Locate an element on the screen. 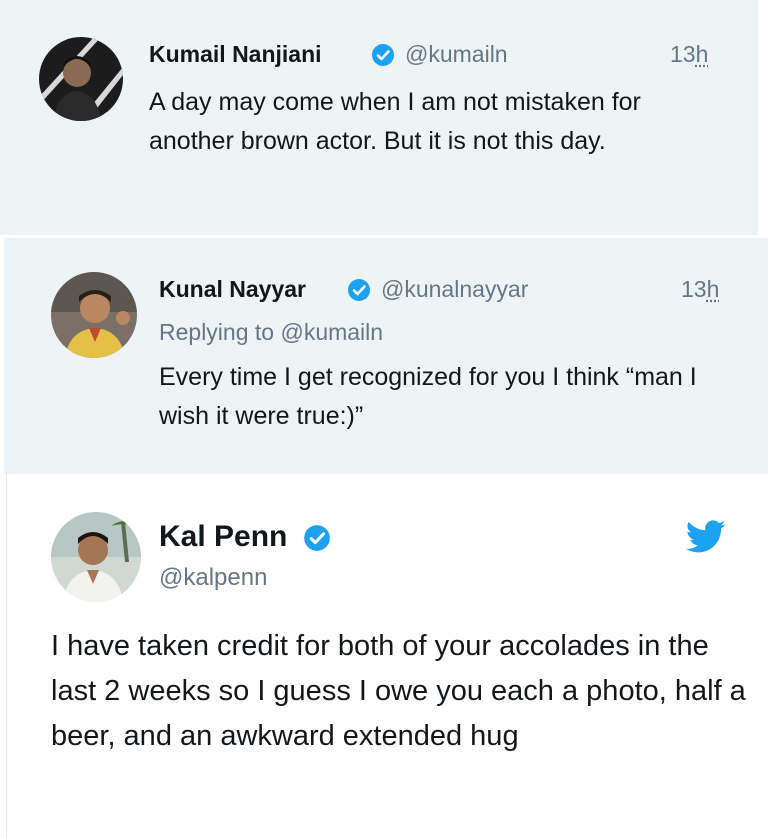  replying-to-line: Replying to @kumailn is located at coordinates (271, 332).